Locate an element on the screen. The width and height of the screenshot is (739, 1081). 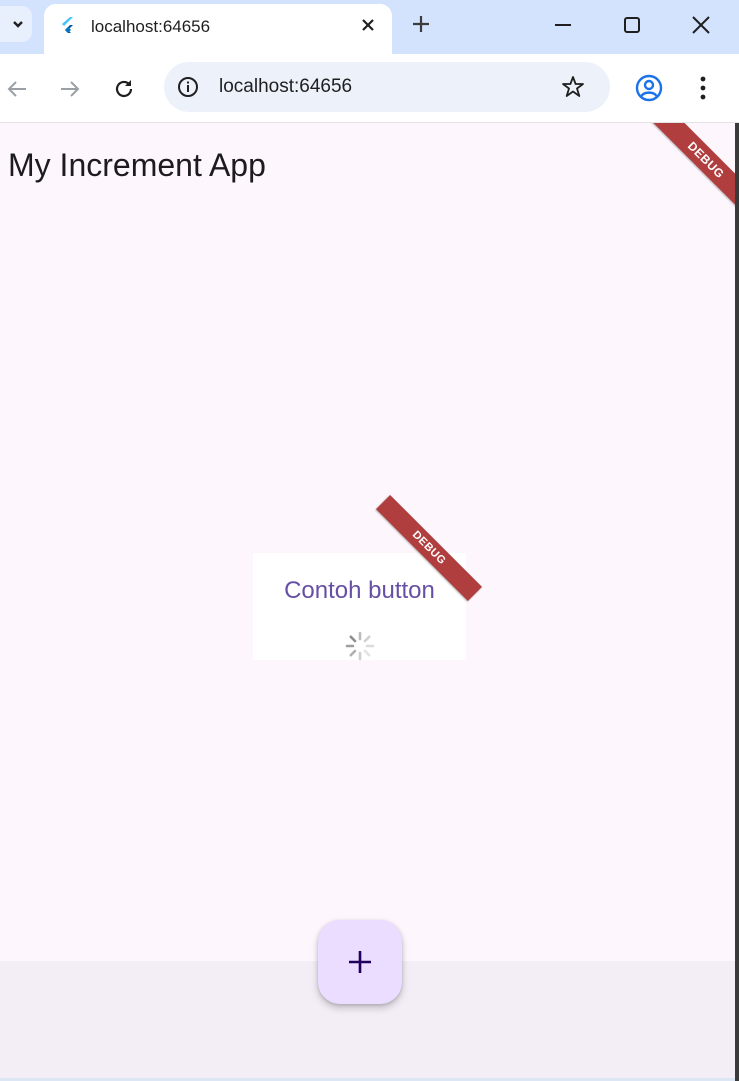
close-icon is located at coordinates (368, 25).